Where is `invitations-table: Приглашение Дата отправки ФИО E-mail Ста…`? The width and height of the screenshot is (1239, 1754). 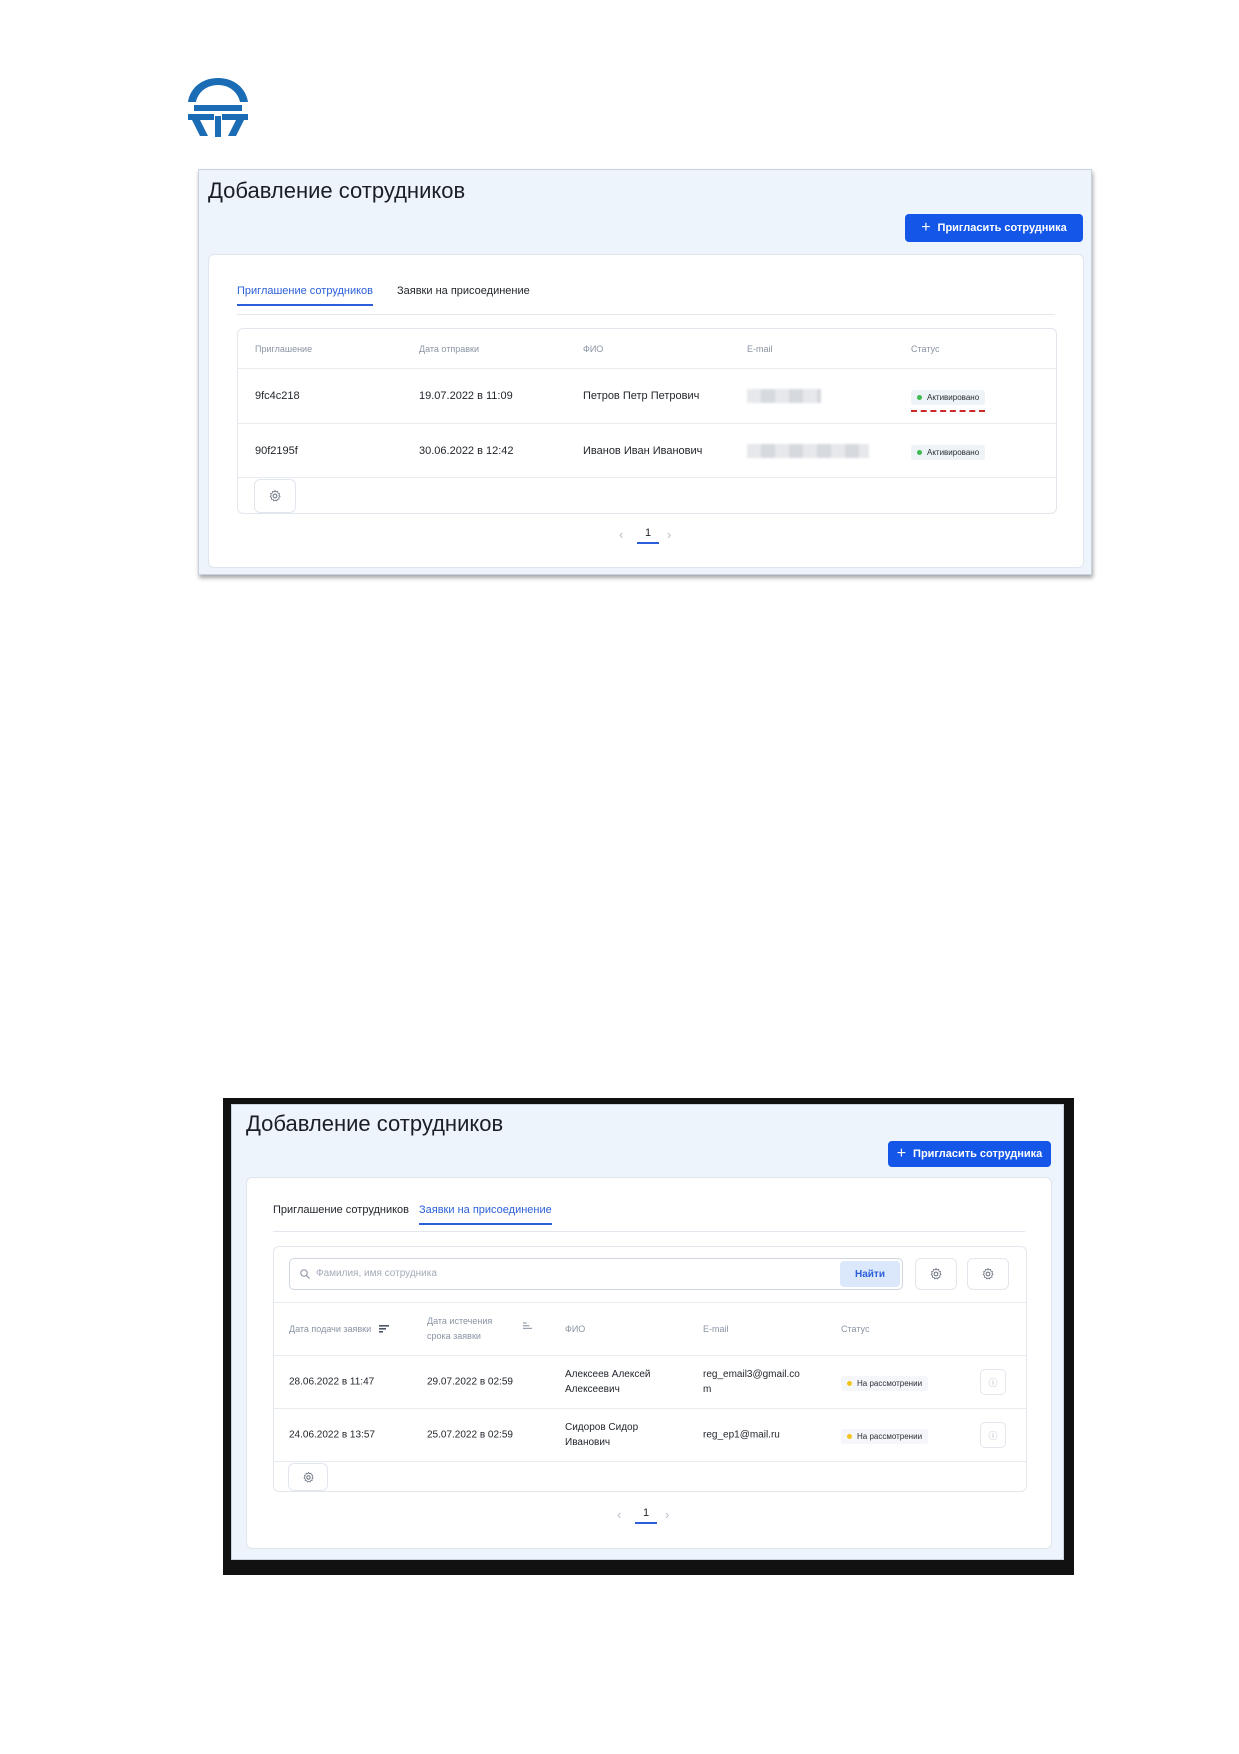 invitations-table: Приглашение Дата отправки ФИО E-mail Ста… is located at coordinates (647, 421).